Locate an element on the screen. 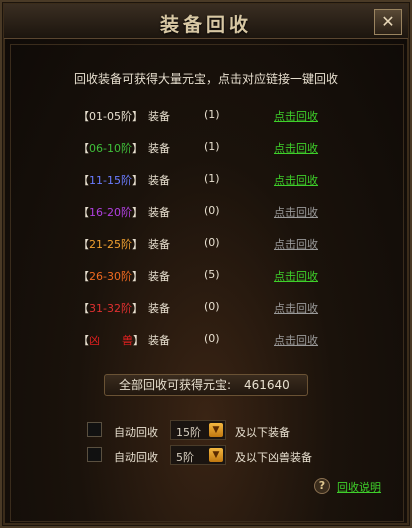 This screenshot has height=528, width=412. window-title: 装备回收 is located at coordinates (205, 25).